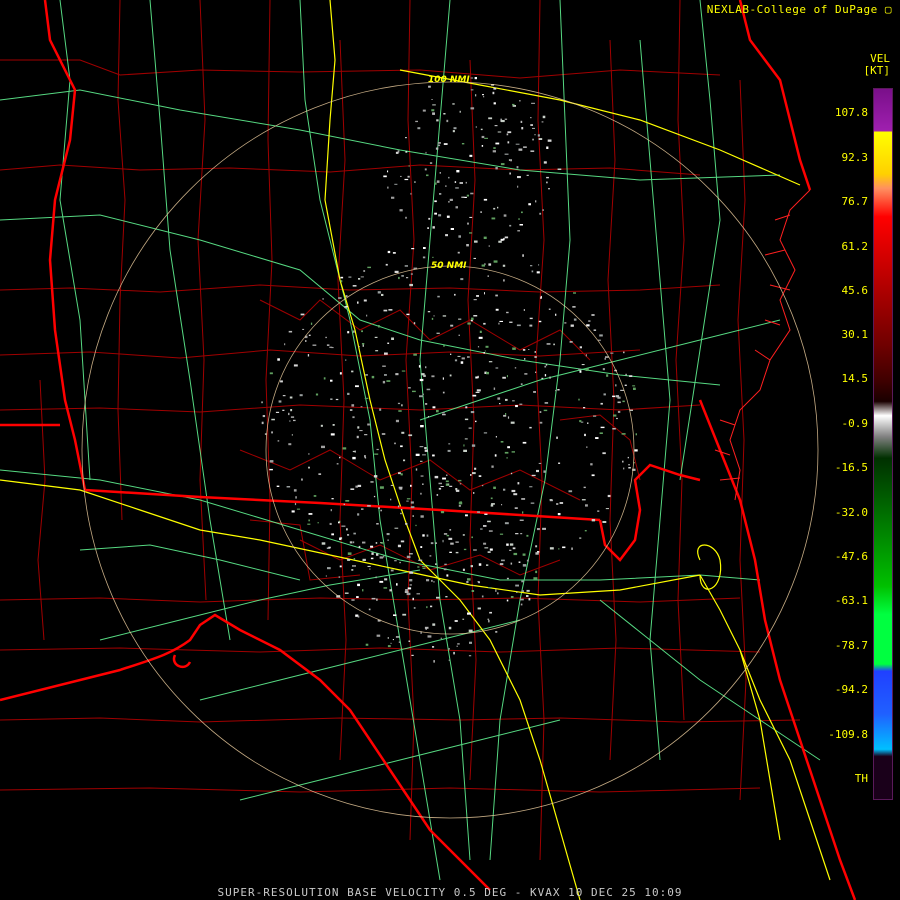  Describe the element at coordinates (851, 556) in the screenshot. I see `legend-label: -47.6` at that location.